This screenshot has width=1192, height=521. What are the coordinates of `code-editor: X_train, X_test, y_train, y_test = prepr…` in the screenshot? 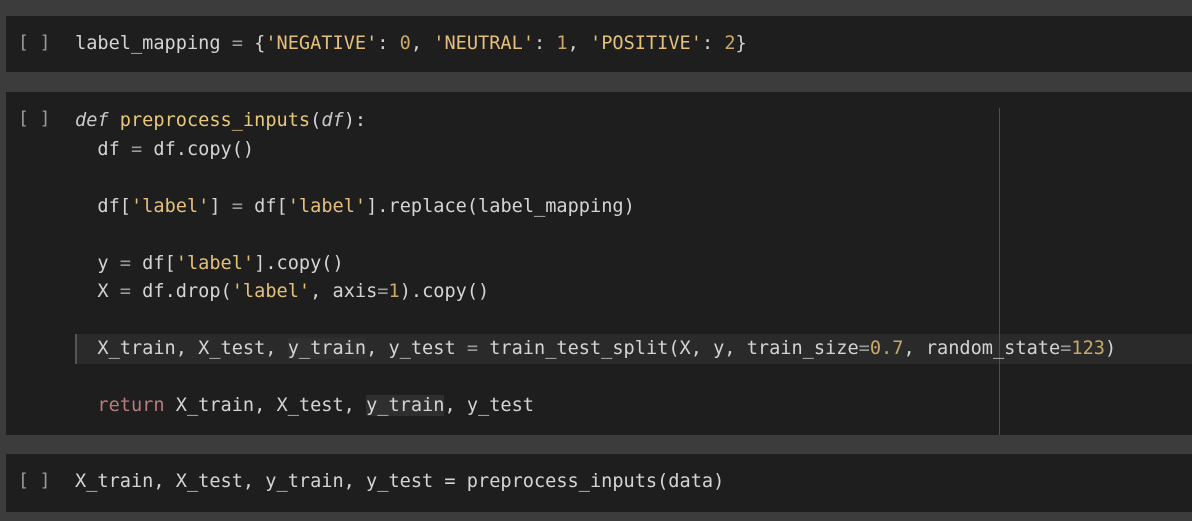 It's located at (633, 494).